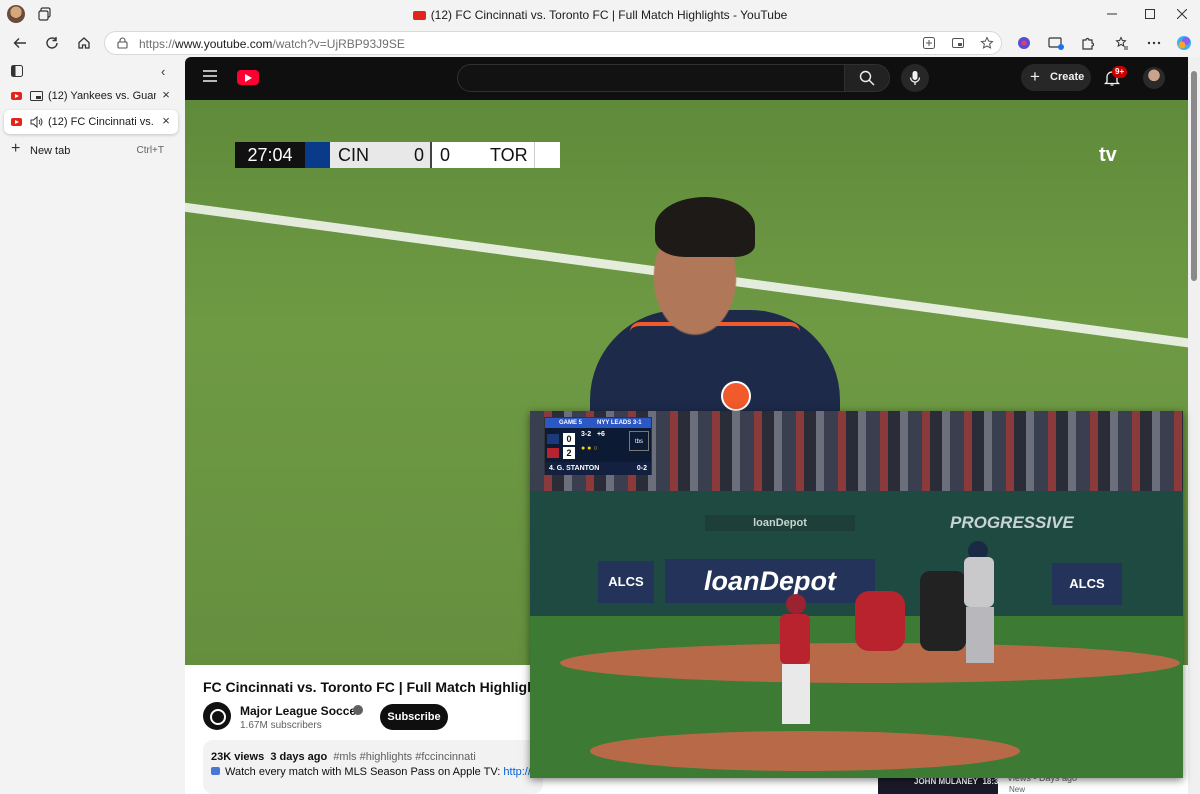 This screenshot has width=1200, height=794. Describe the element at coordinates (1120, 72) in the screenshot. I see `notification-badge: 9+` at that location.